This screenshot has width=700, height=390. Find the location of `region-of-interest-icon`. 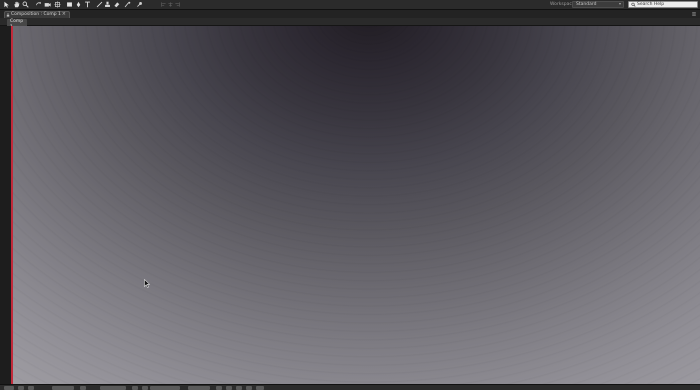

region-of-interest-icon is located at coordinates (135, 388).